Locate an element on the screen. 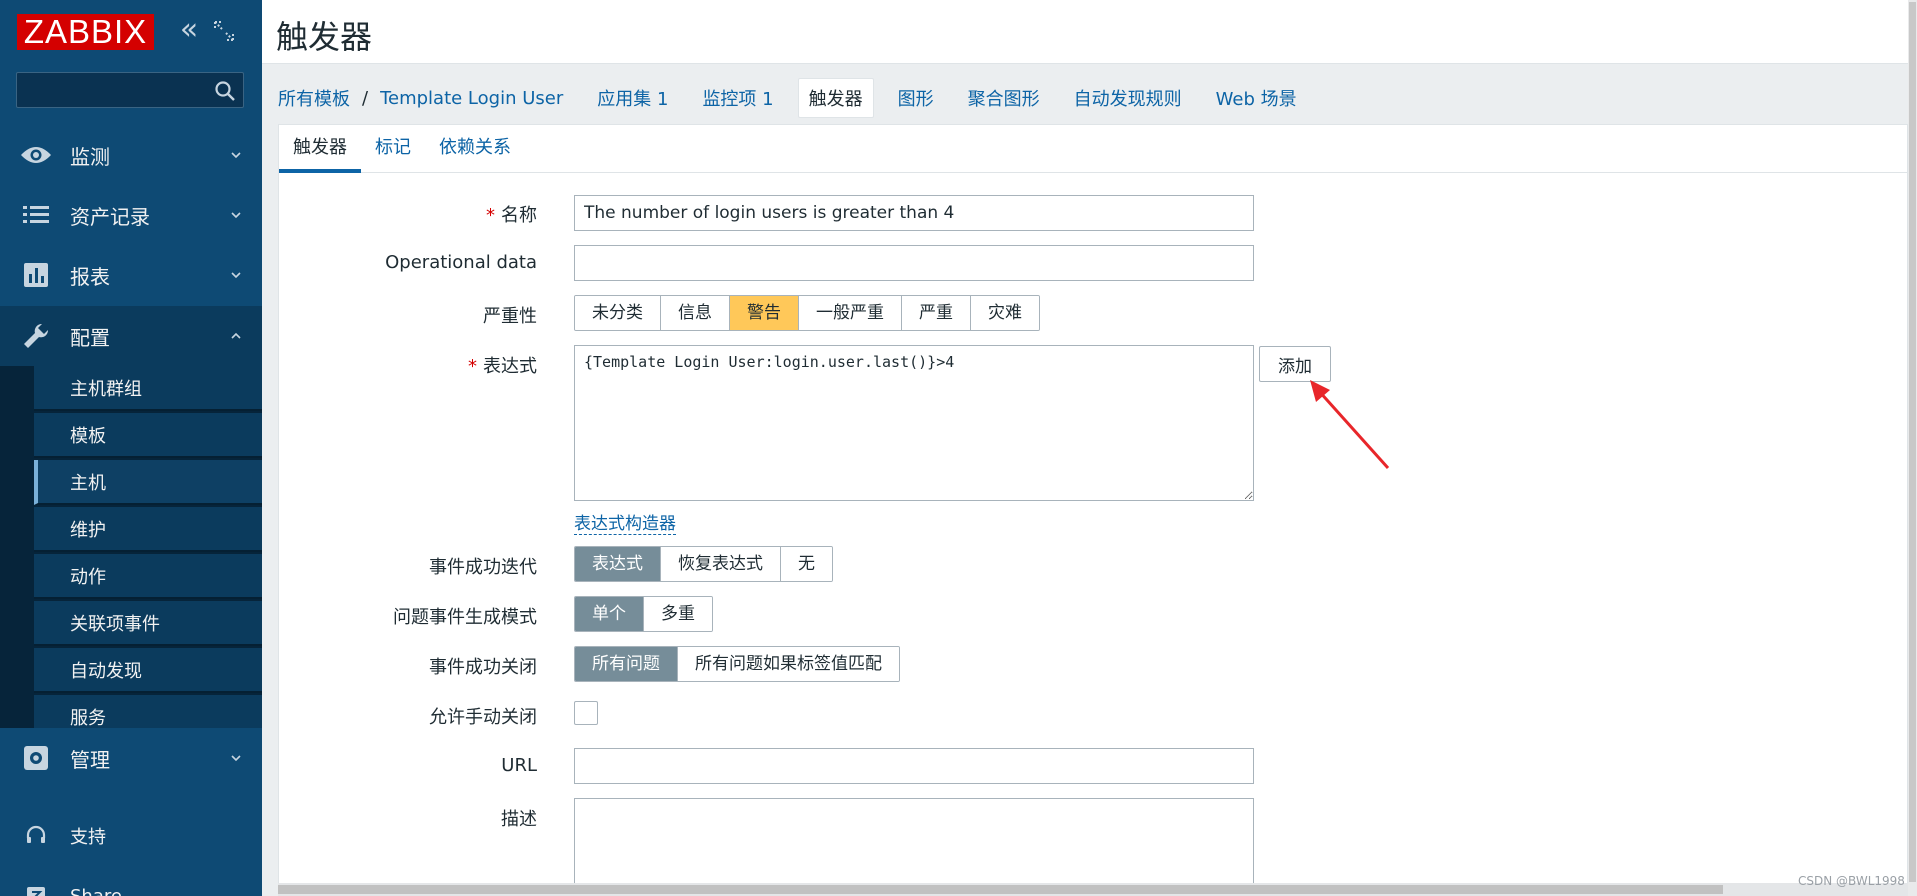 This screenshot has width=1917, height=896. problem-mode-selector: 单个 多重 is located at coordinates (643, 614).